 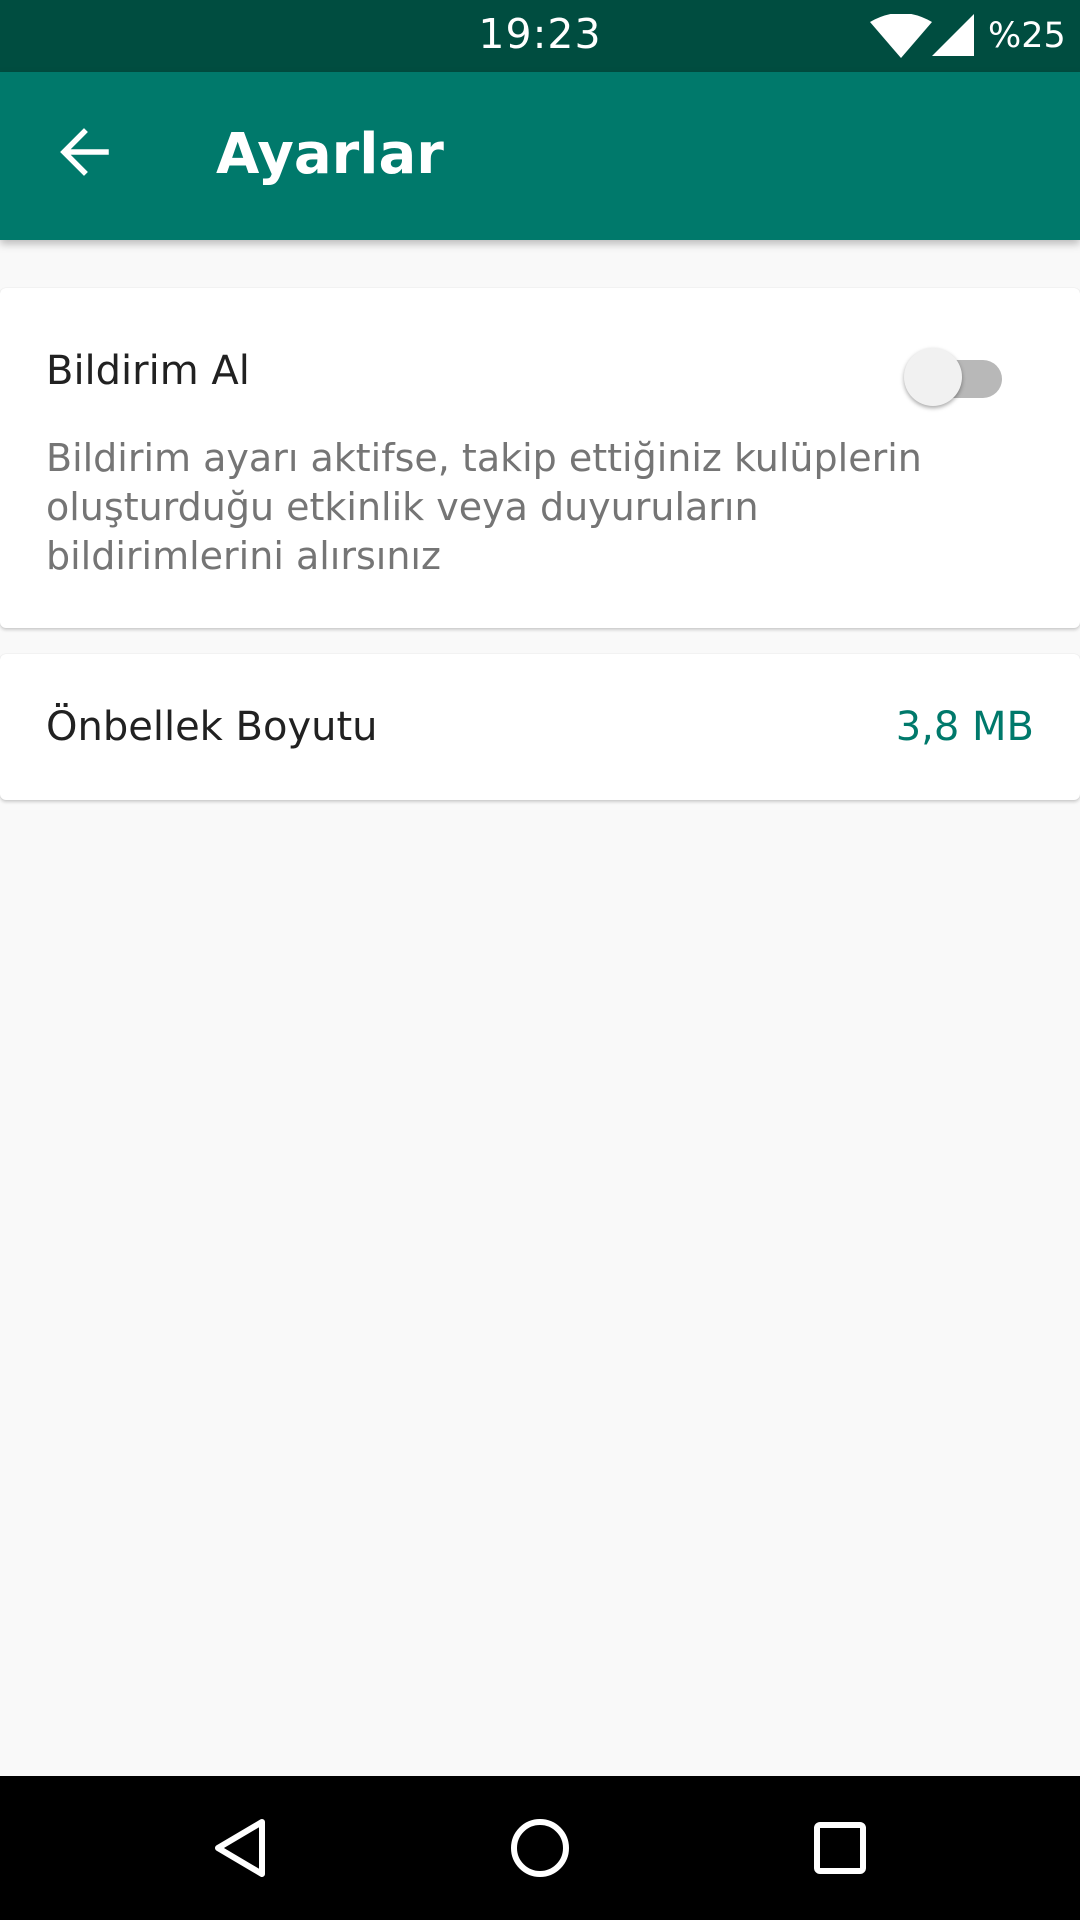 I want to click on nav-recent-icon, so click(x=840, y=1848).